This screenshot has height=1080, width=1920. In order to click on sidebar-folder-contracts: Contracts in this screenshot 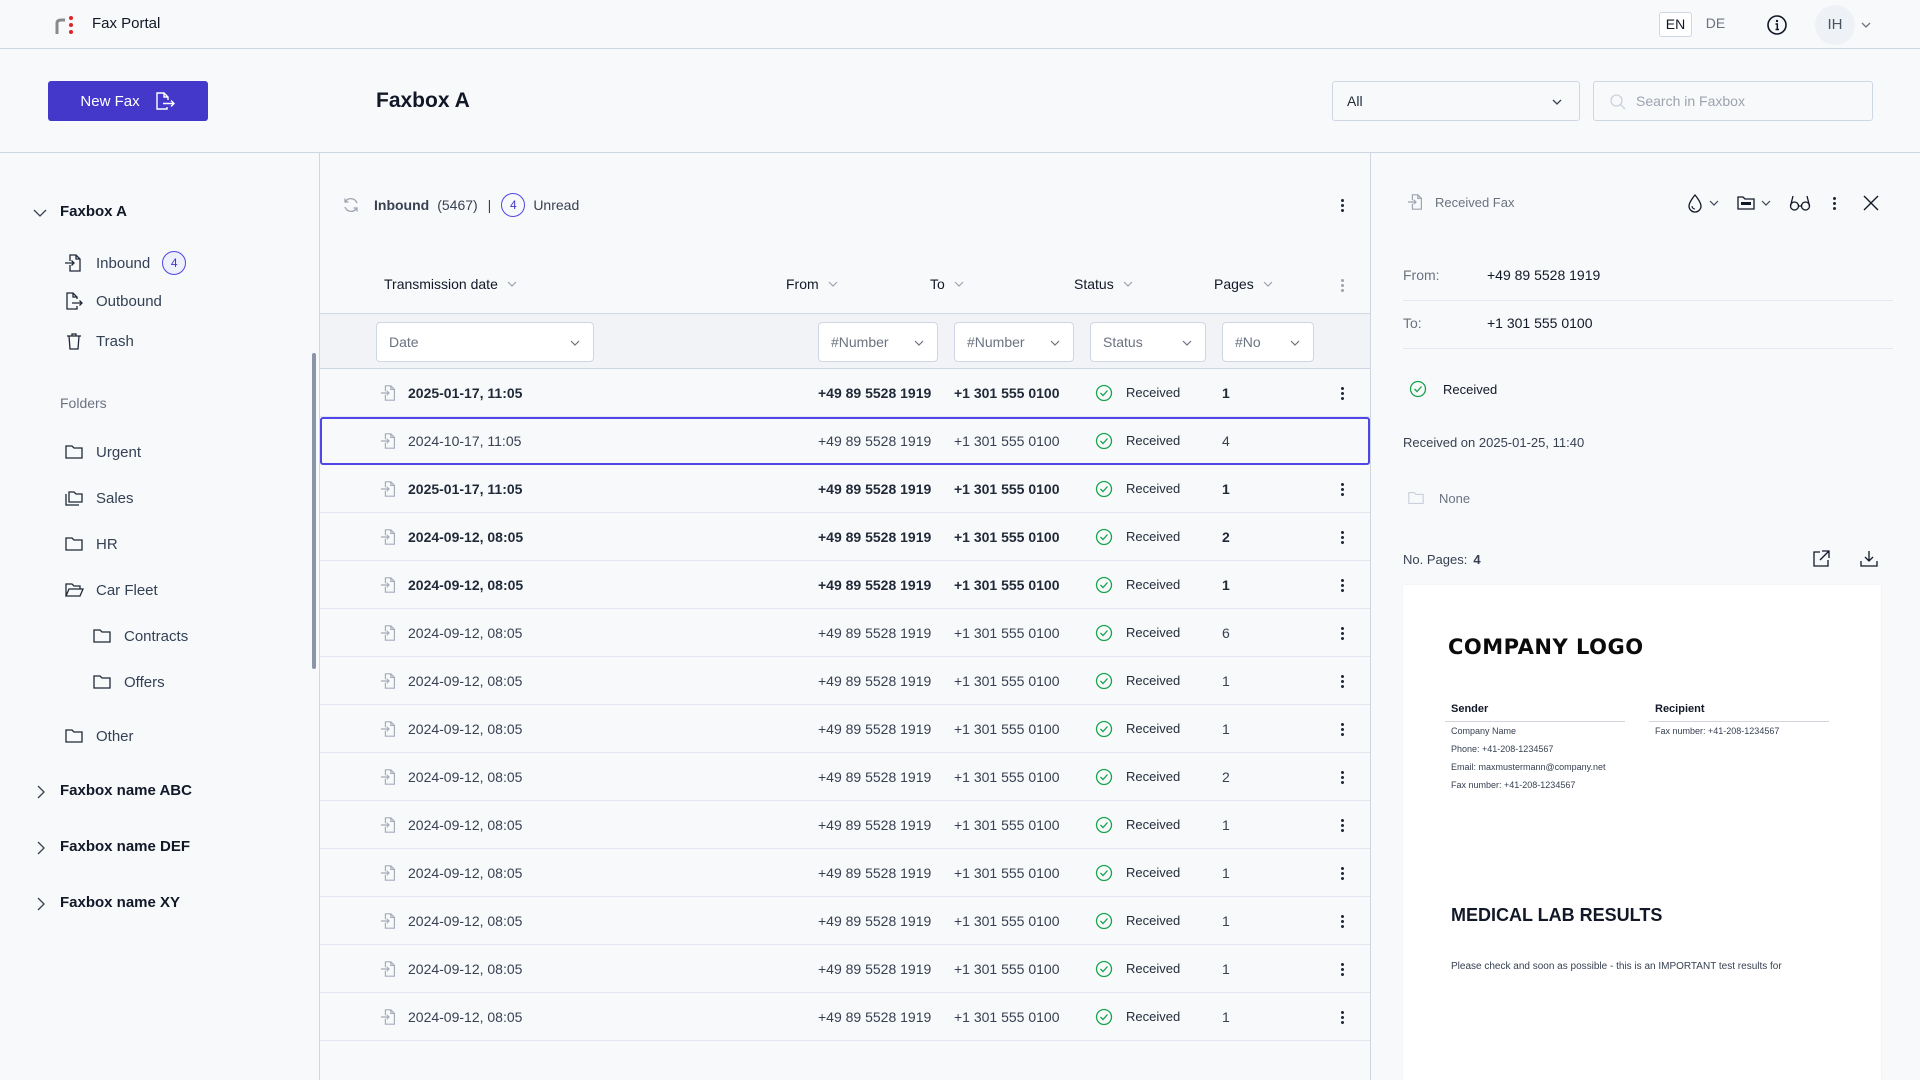, I will do `click(140, 636)`.